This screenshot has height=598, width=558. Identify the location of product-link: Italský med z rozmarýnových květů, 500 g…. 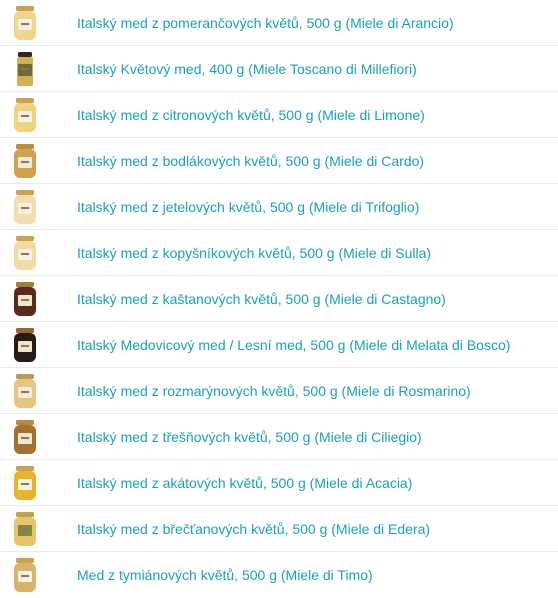
(274, 391).